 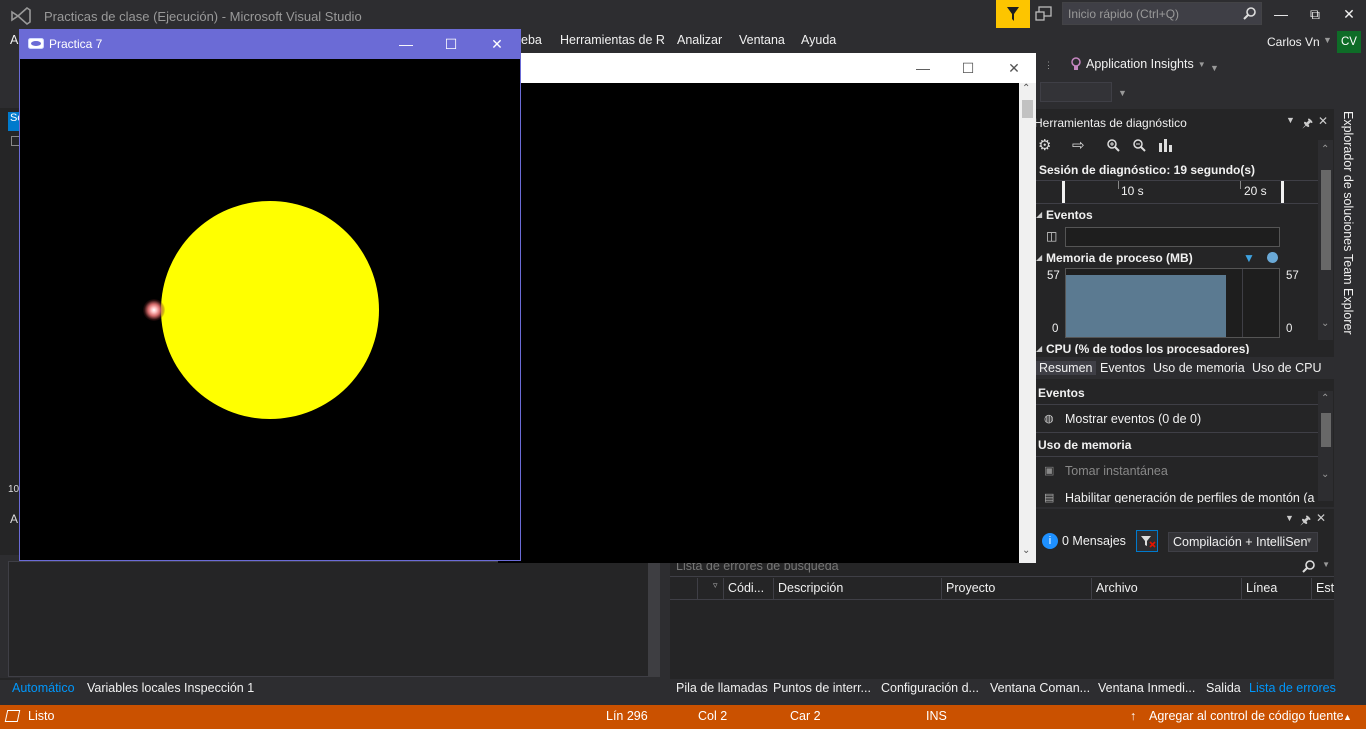 What do you see at coordinates (1013, 14) in the screenshot?
I see `notifications-flag-button` at bounding box center [1013, 14].